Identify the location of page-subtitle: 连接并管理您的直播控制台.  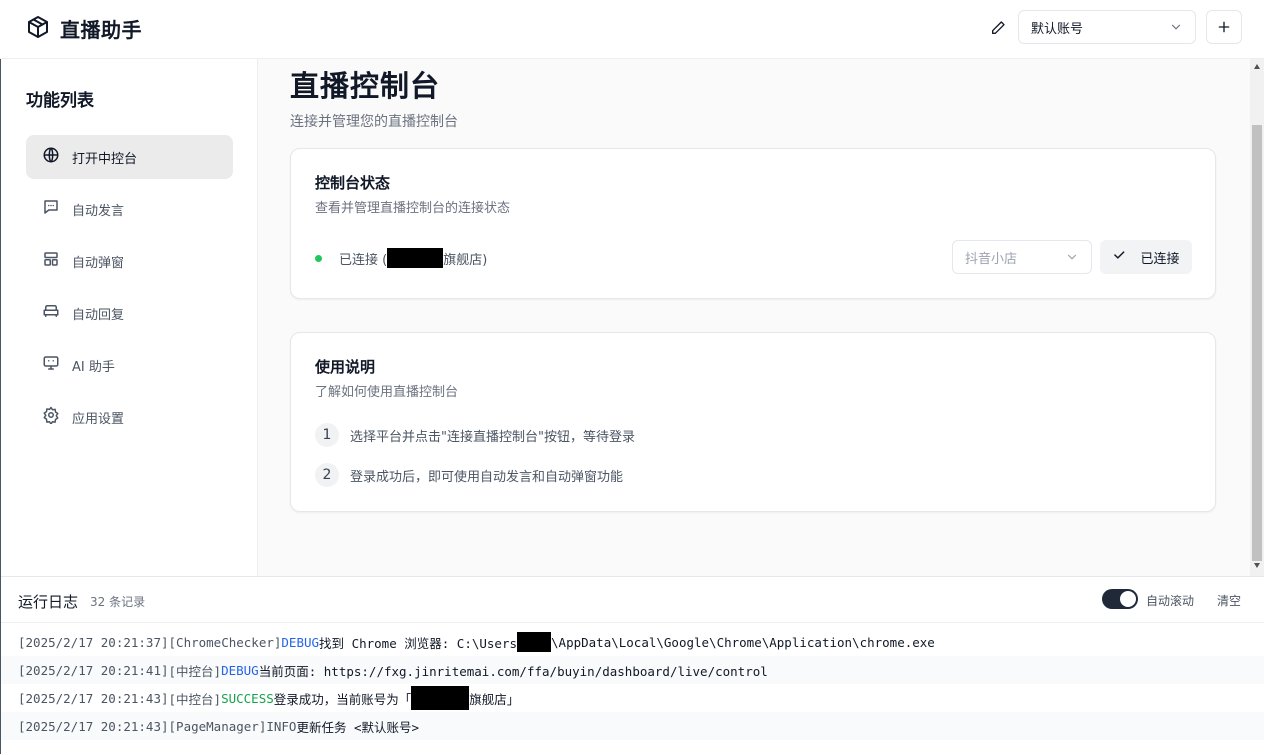
(374, 122).